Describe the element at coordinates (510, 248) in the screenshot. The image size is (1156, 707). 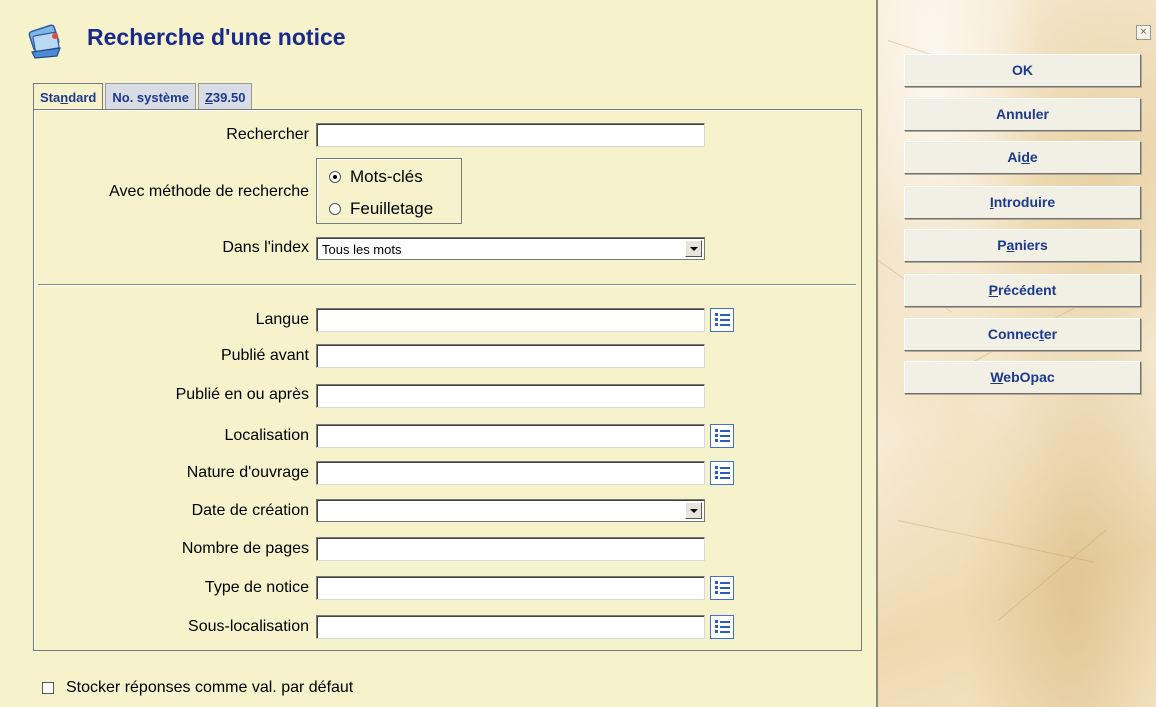
I see `index-select: Tous les mots` at that location.